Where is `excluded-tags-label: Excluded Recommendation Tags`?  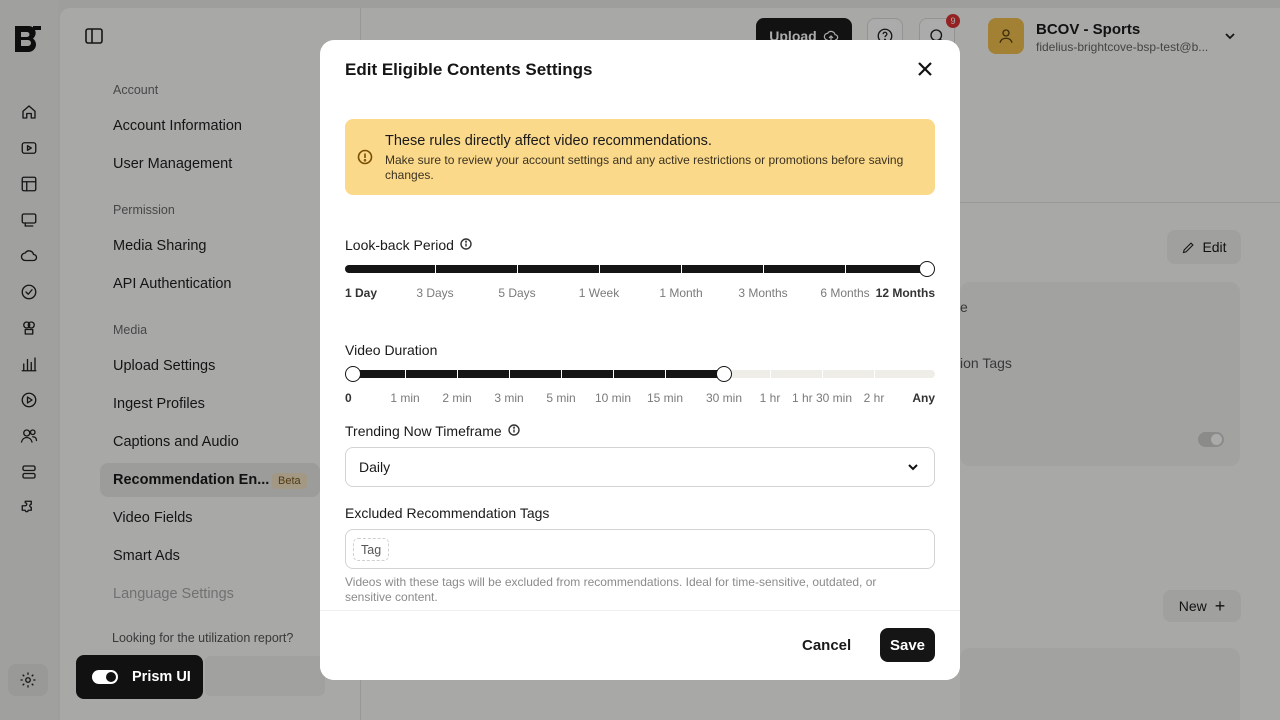
excluded-tags-label: Excluded Recommendation Tags is located at coordinates (447, 513).